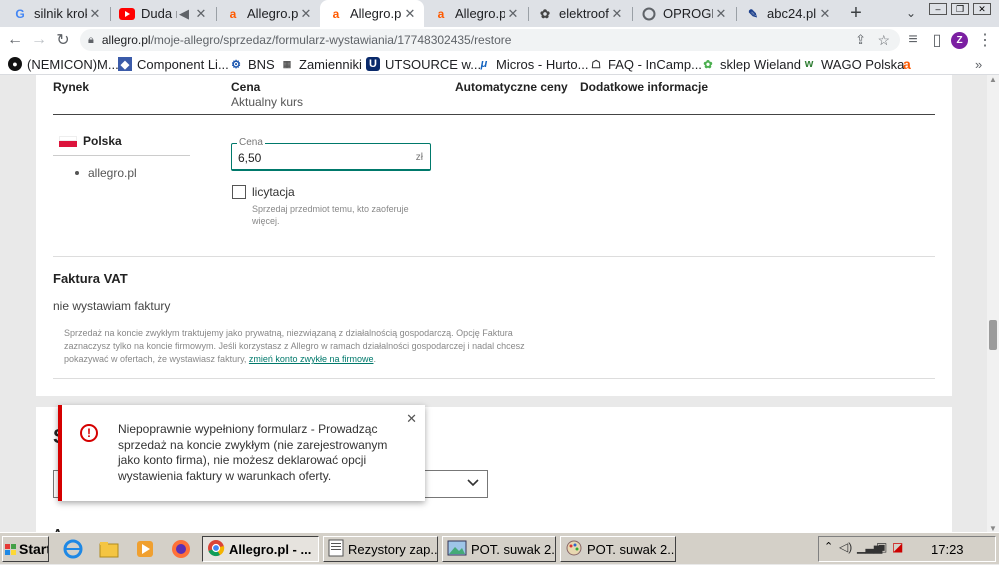 The height and width of the screenshot is (565, 999). What do you see at coordinates (545, 13) in the screenshot?
I see `elektro-icon: ✿` at bounding box center [545, 13].